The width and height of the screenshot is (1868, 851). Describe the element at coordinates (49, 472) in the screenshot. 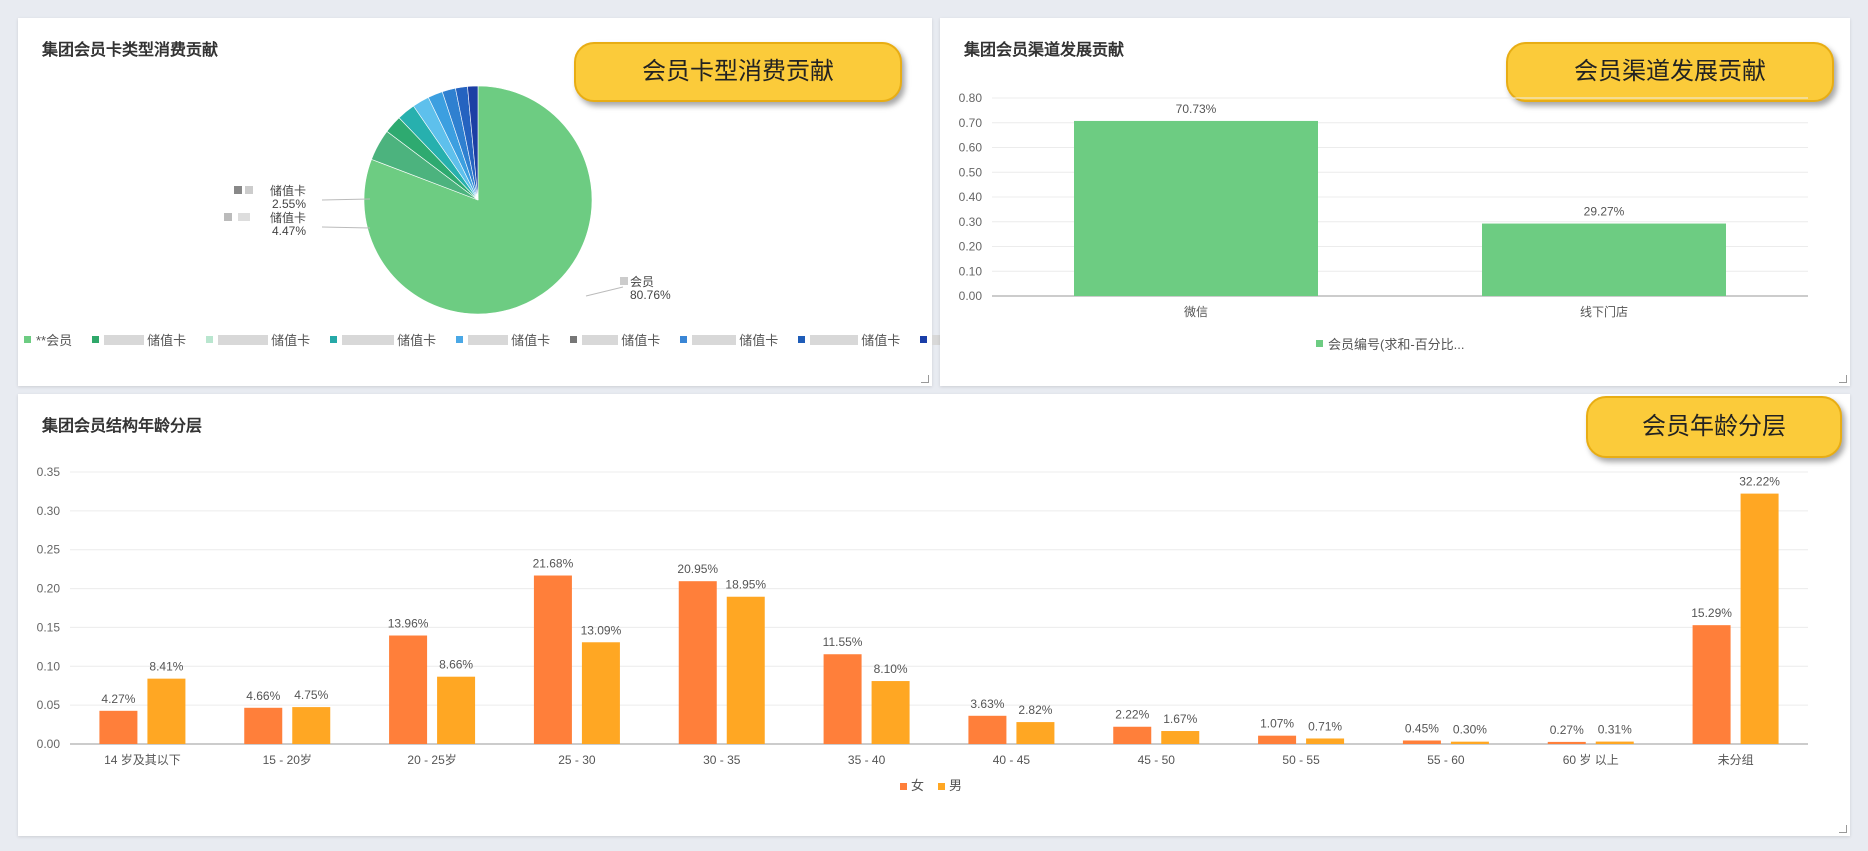

I see `y-tick-label: 0.35` at that location.